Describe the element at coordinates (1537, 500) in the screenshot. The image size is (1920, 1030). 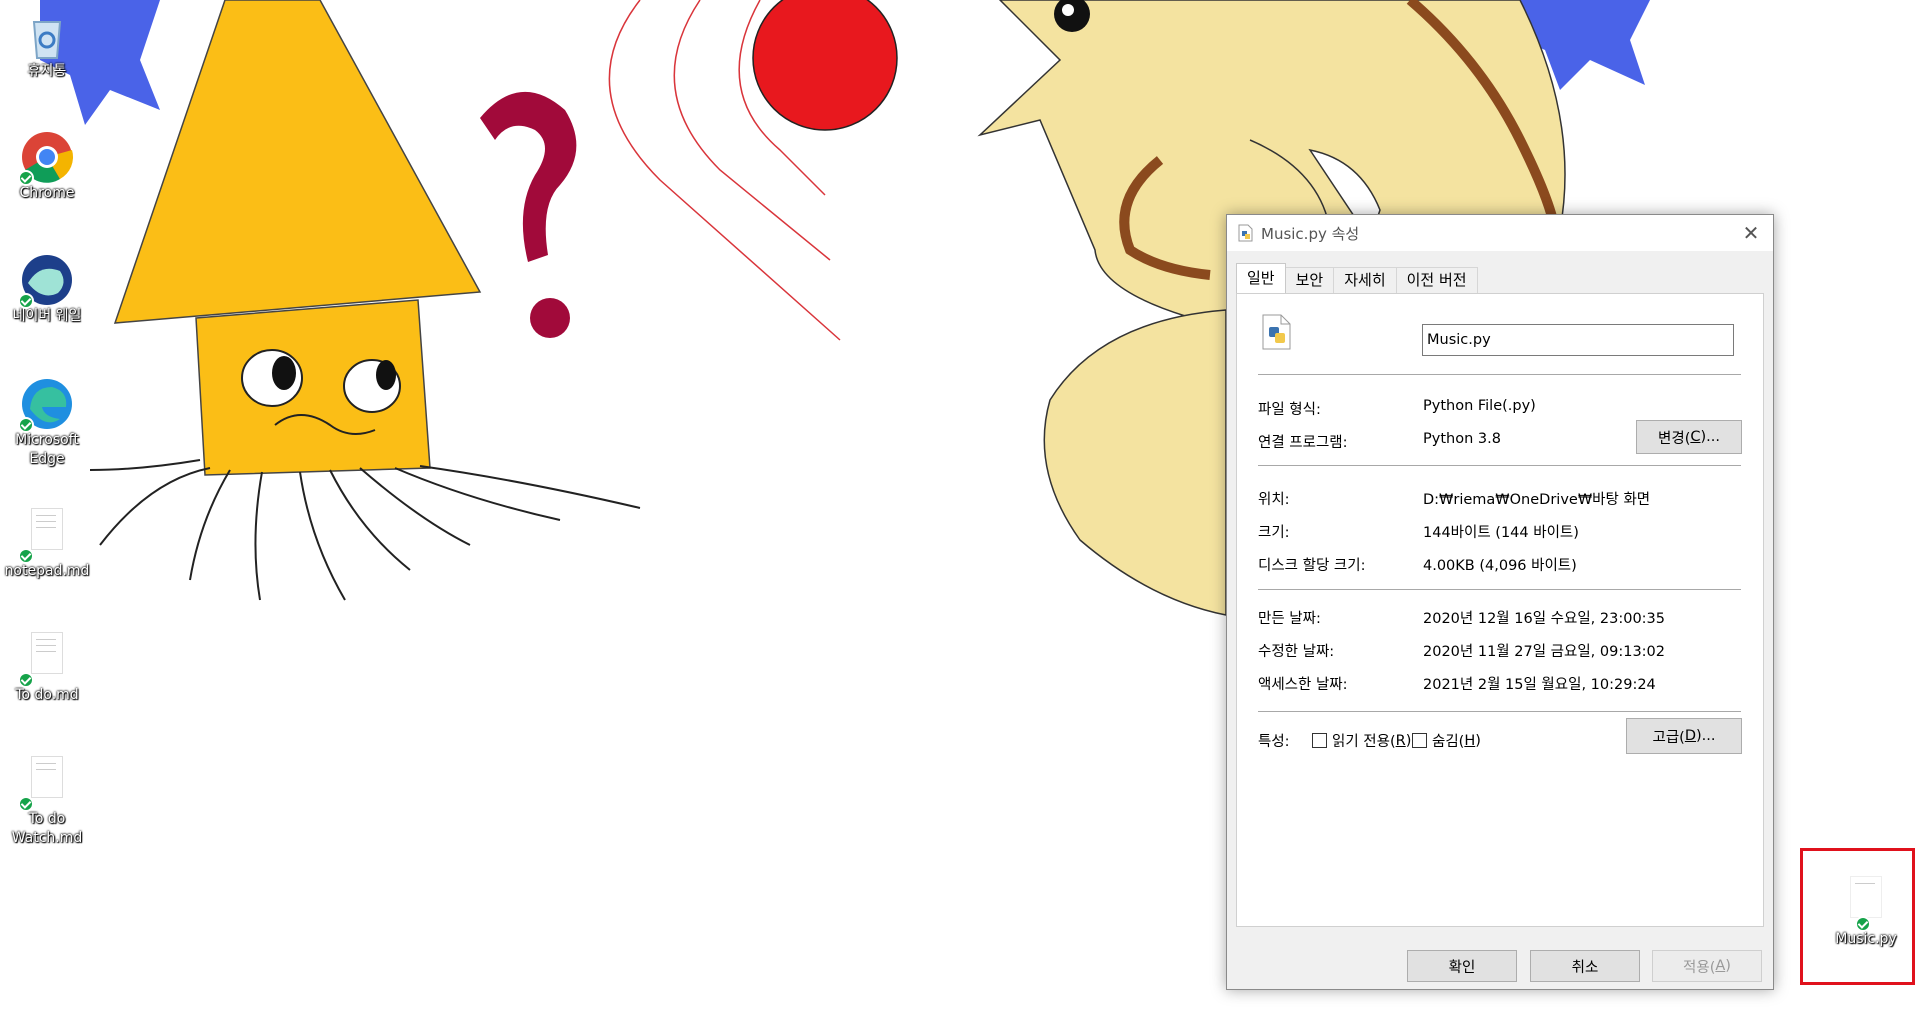
I see `location-value: D:₩riema₩OneDrive₩바탕 화면` at that location.